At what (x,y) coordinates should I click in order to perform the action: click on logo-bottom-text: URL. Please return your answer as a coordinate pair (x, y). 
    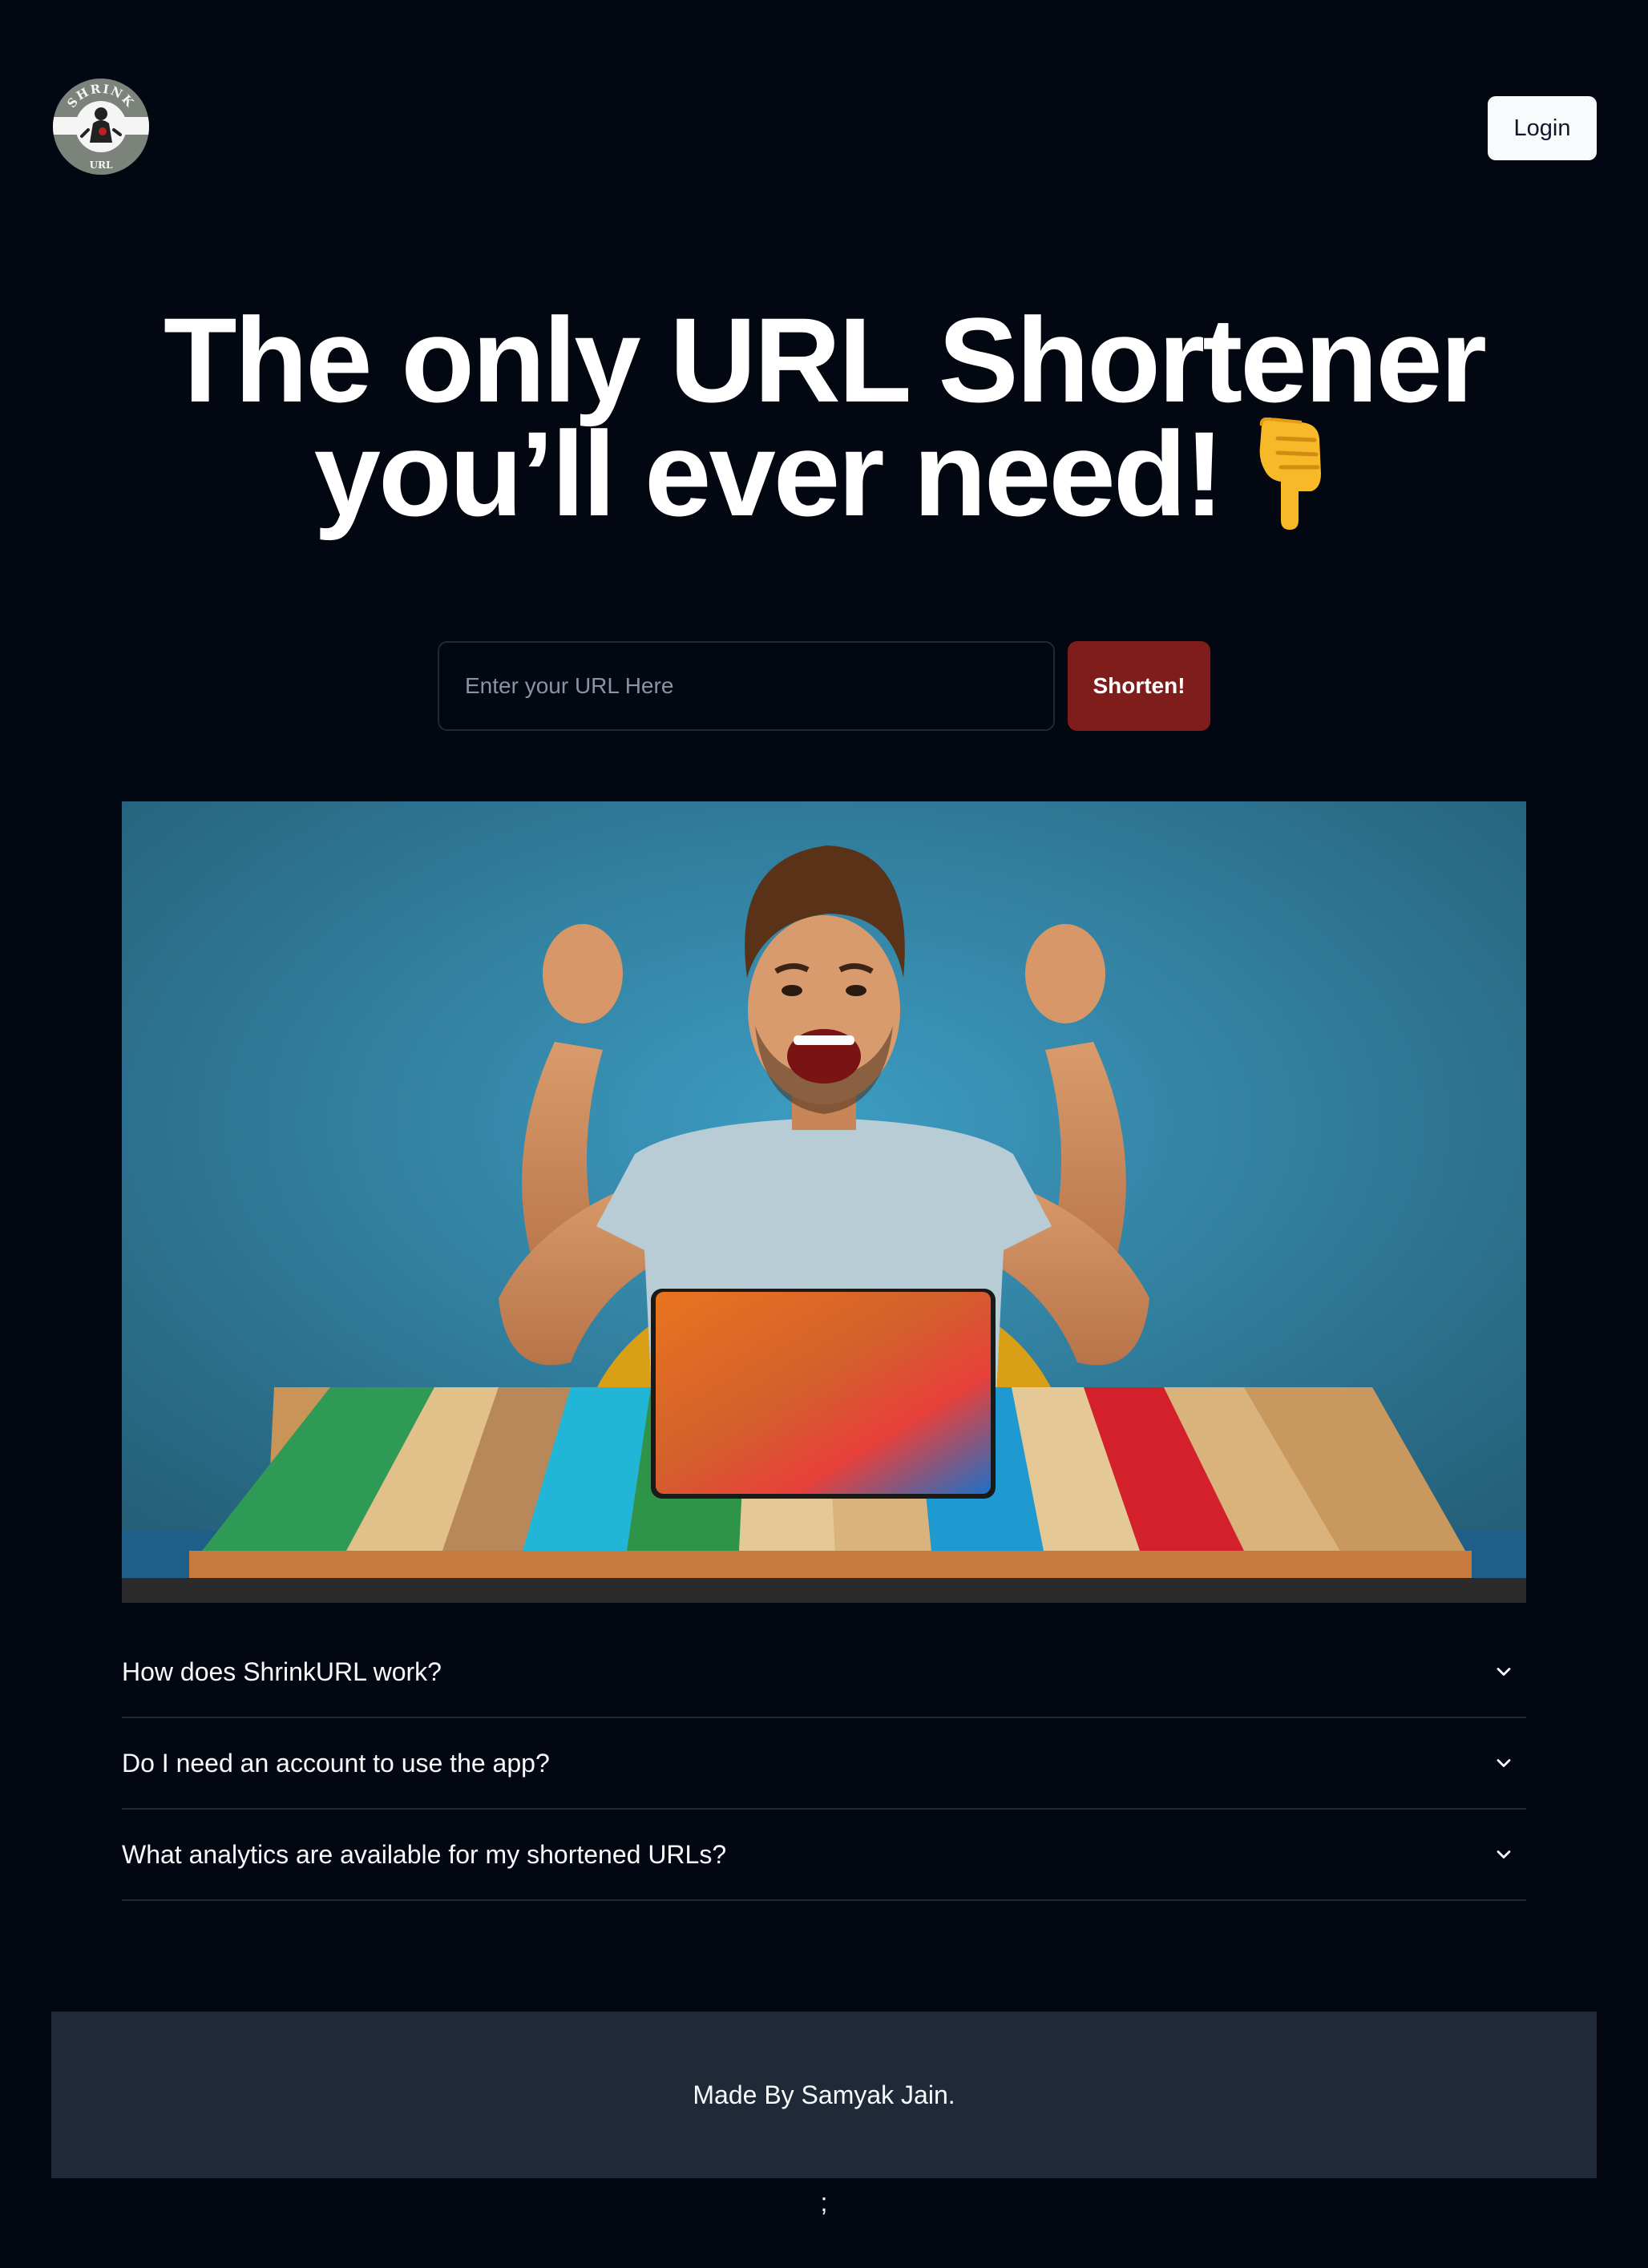
    Looking at the image, I should click on (101, 165).